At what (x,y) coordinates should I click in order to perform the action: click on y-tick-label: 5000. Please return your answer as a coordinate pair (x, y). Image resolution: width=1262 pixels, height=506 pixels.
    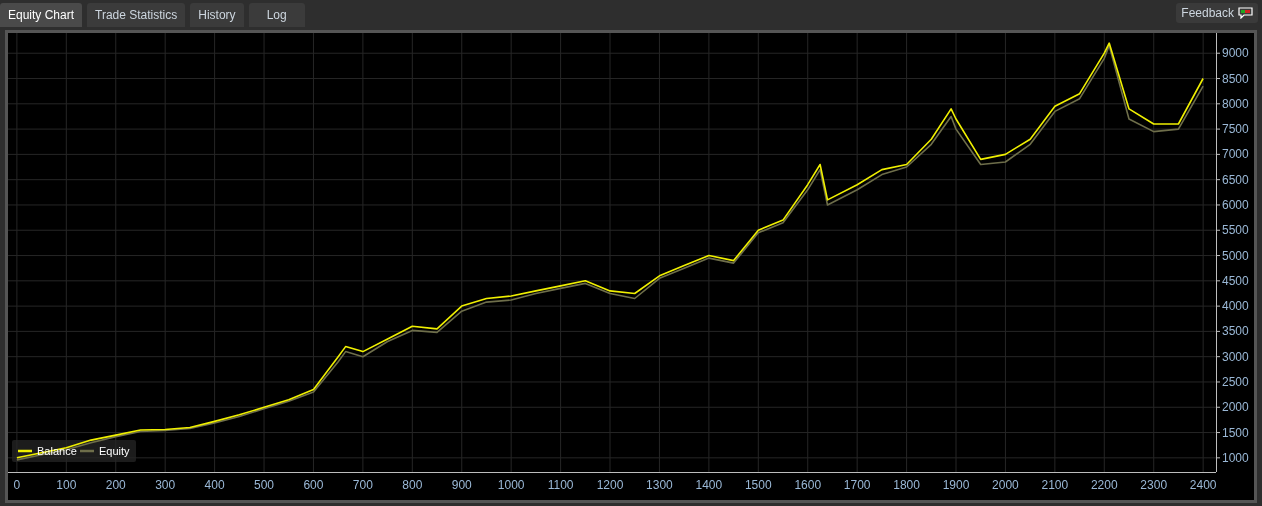
    Looking at the image, I should click on (1235, 255).